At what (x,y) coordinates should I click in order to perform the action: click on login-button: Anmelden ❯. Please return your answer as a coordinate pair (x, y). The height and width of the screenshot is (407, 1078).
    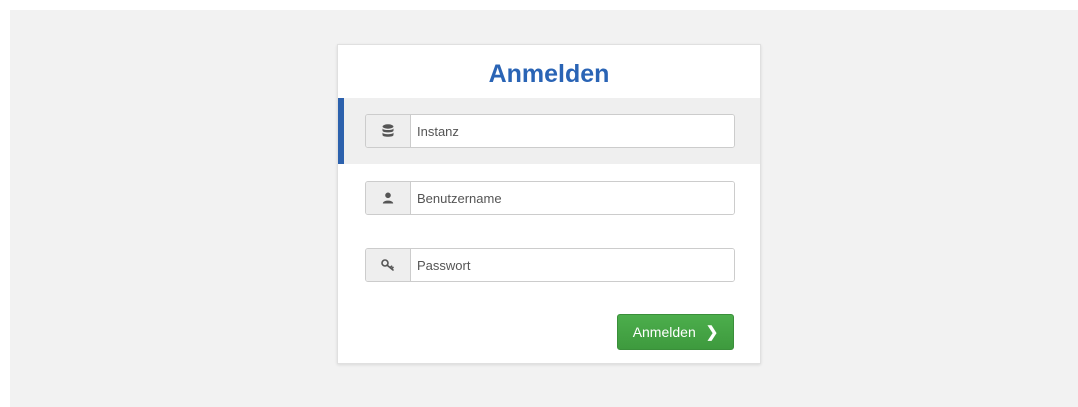
    Looking at the image, I should click on (675, 332).